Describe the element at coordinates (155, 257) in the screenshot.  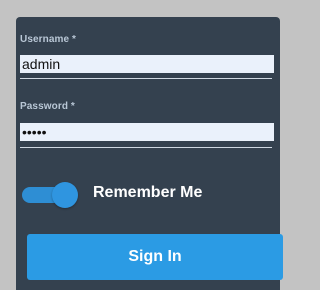
I see `sign-in-button: Sign In` at that location.